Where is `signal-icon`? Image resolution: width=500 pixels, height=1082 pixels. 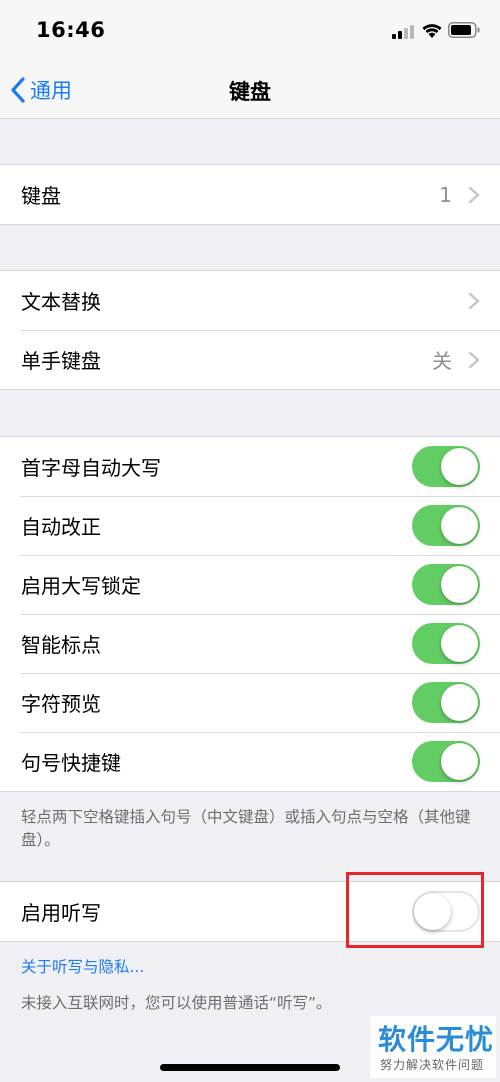
signal-icon is located at coordinates (404, 32).